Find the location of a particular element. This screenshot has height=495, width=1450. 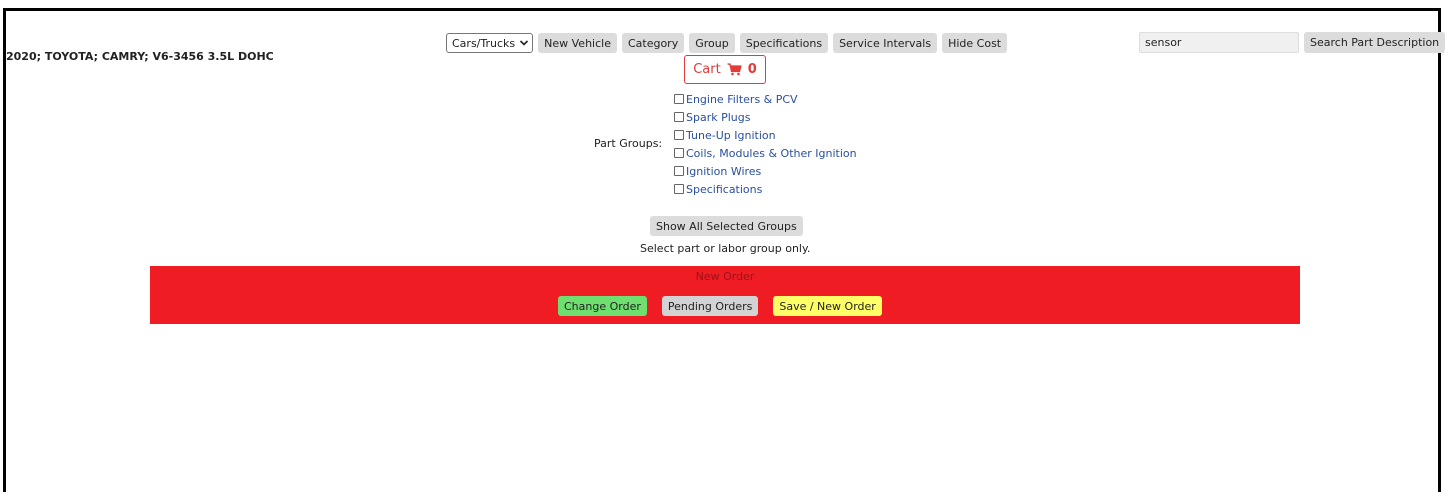

part-group-item: Engine Filters & PCV is located at coordinates (765, 99).